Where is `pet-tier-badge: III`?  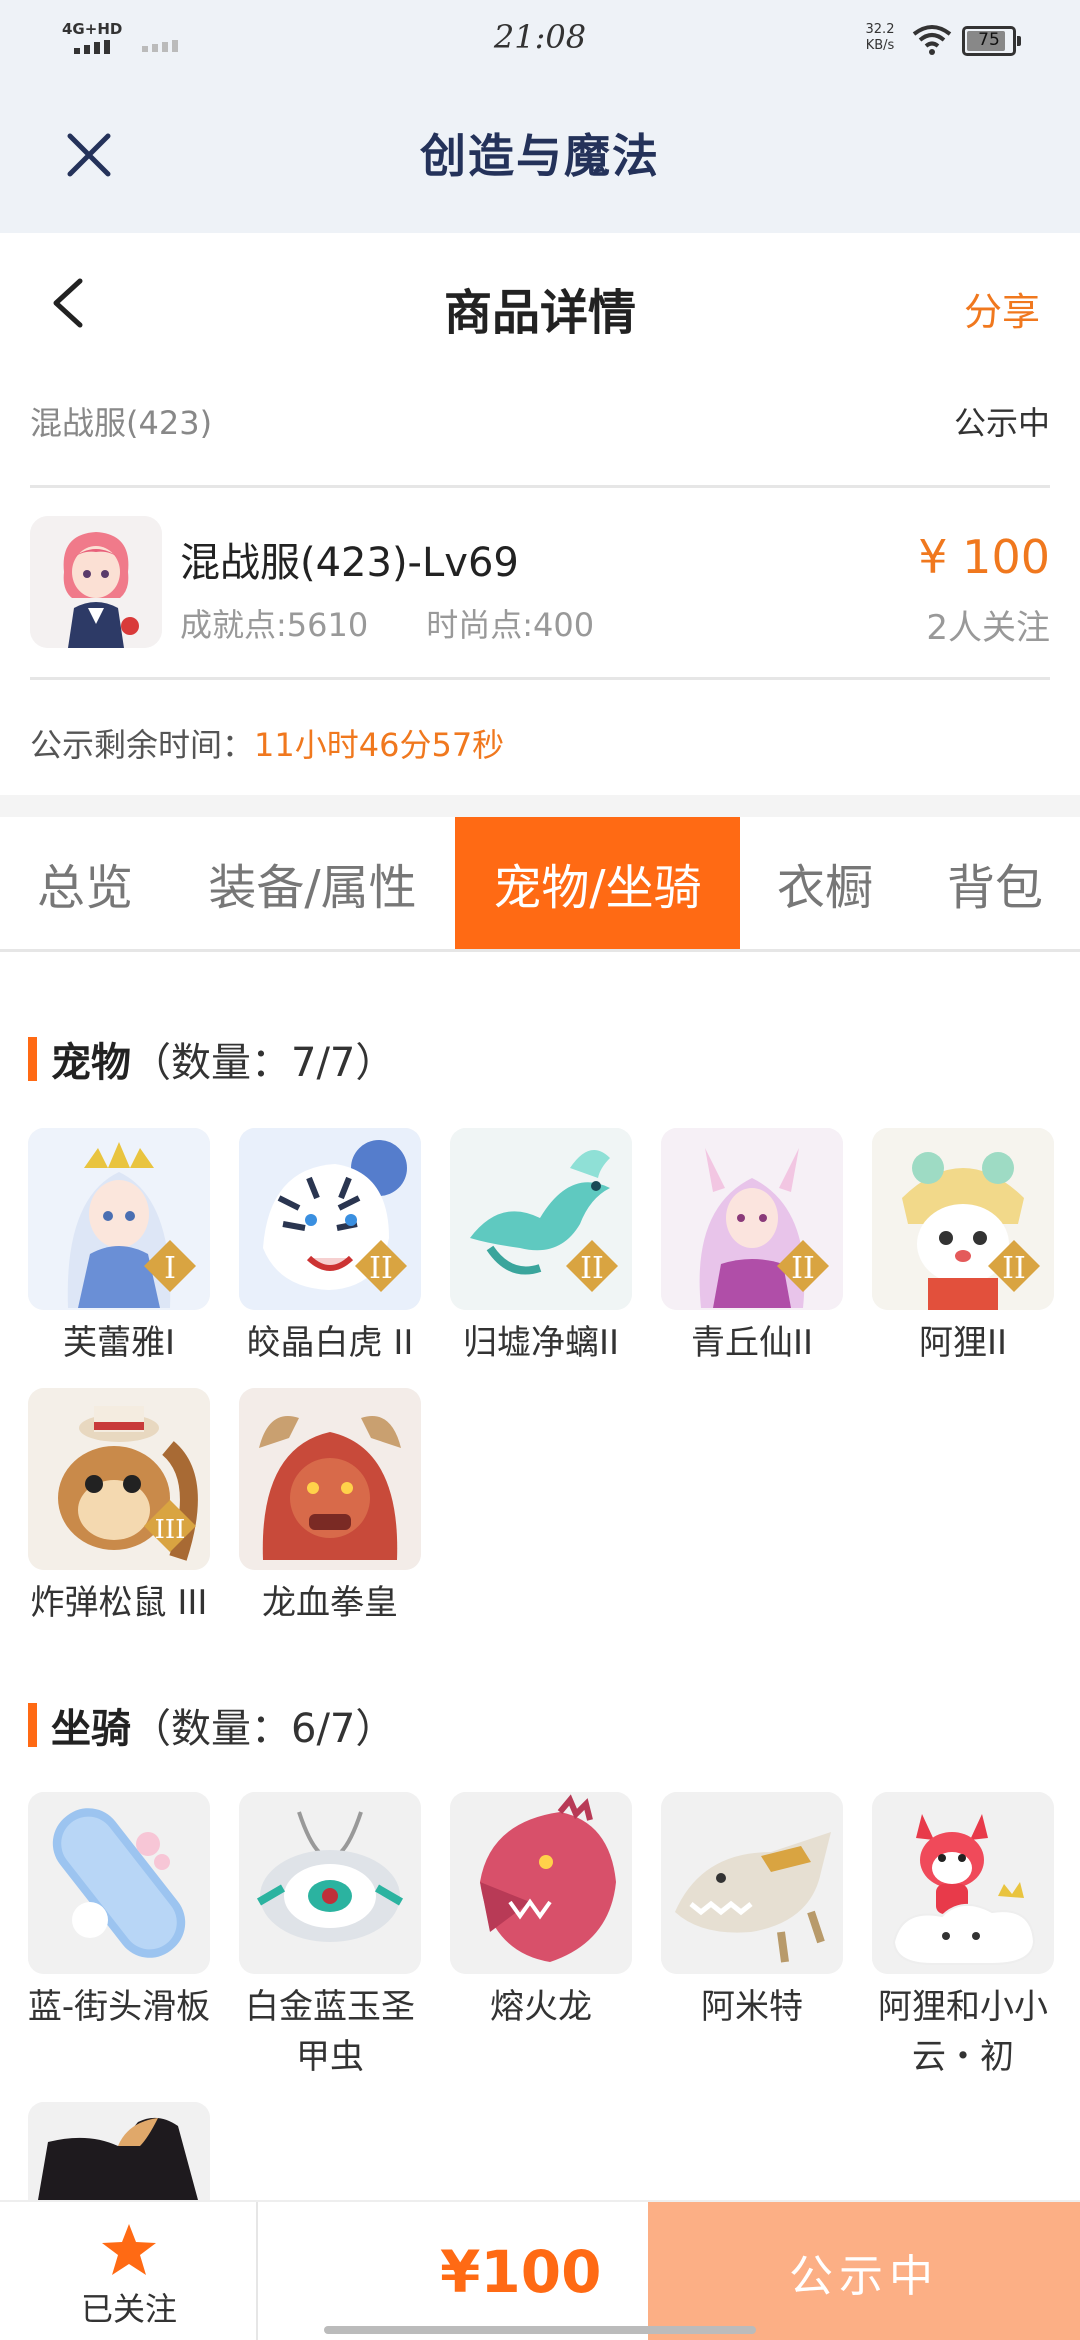 pet-tier-badge: III is located at coordinates (170, 1530).